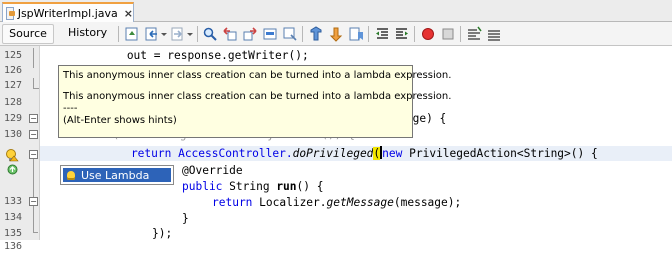 The width and height of the screenshot is (672, 254). Describe the element at coordinates (290, 34) in the screenshot. I see `toggle-highlight-search-icon` at that location.